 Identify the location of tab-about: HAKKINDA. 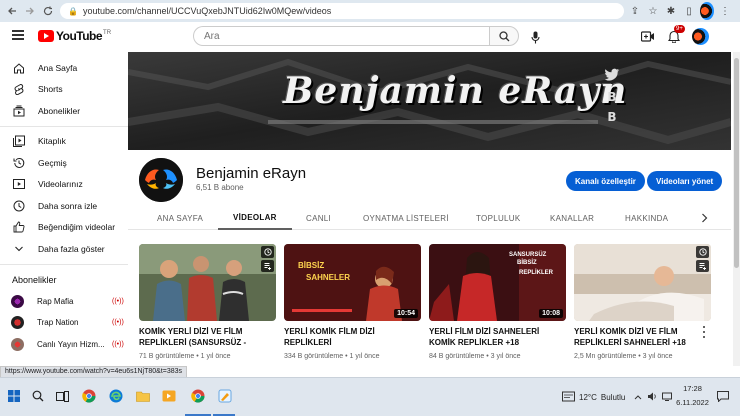
(646, 218).